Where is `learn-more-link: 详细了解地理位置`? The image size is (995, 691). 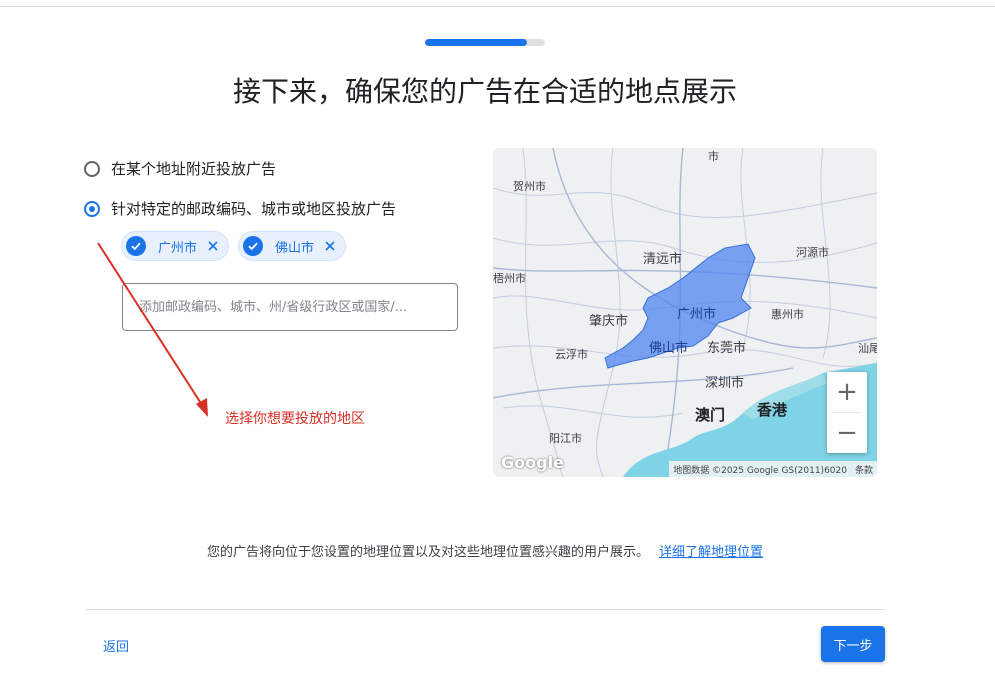
learn-more-link: 详细了解地理位置 is located at coordinates (711, 552).